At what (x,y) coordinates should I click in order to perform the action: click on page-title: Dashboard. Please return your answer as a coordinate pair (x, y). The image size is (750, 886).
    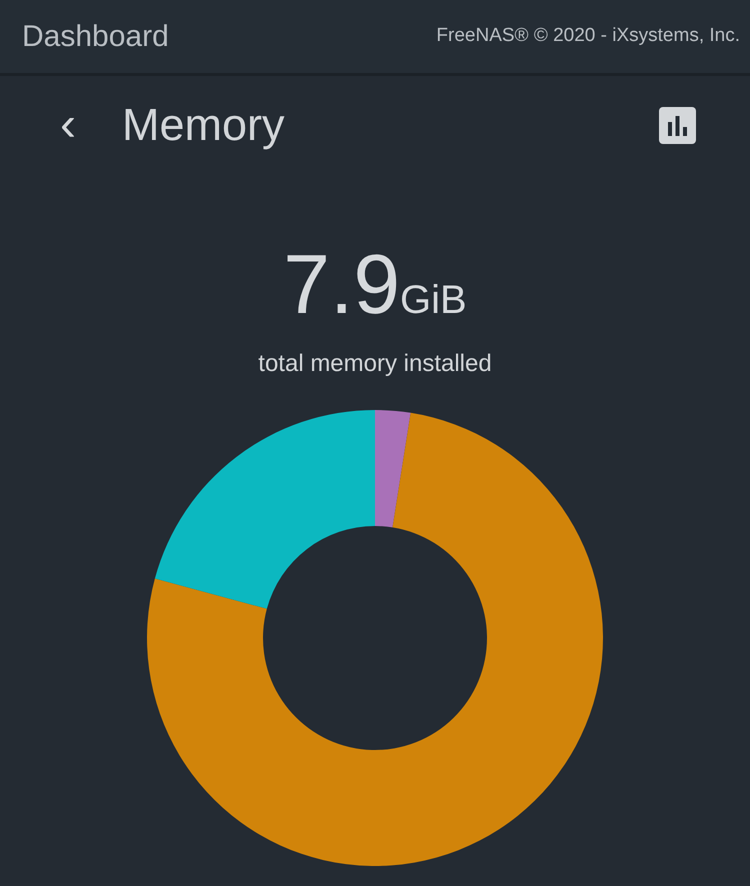
    Looking at the image, I should click on (95, 37).